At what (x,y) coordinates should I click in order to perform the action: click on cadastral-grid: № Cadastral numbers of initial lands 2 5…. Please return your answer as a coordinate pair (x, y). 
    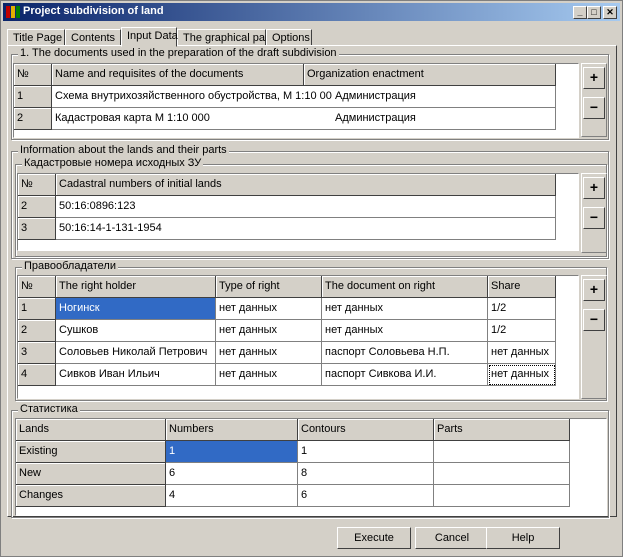
    Looking at the image, I should click on (298, 212).